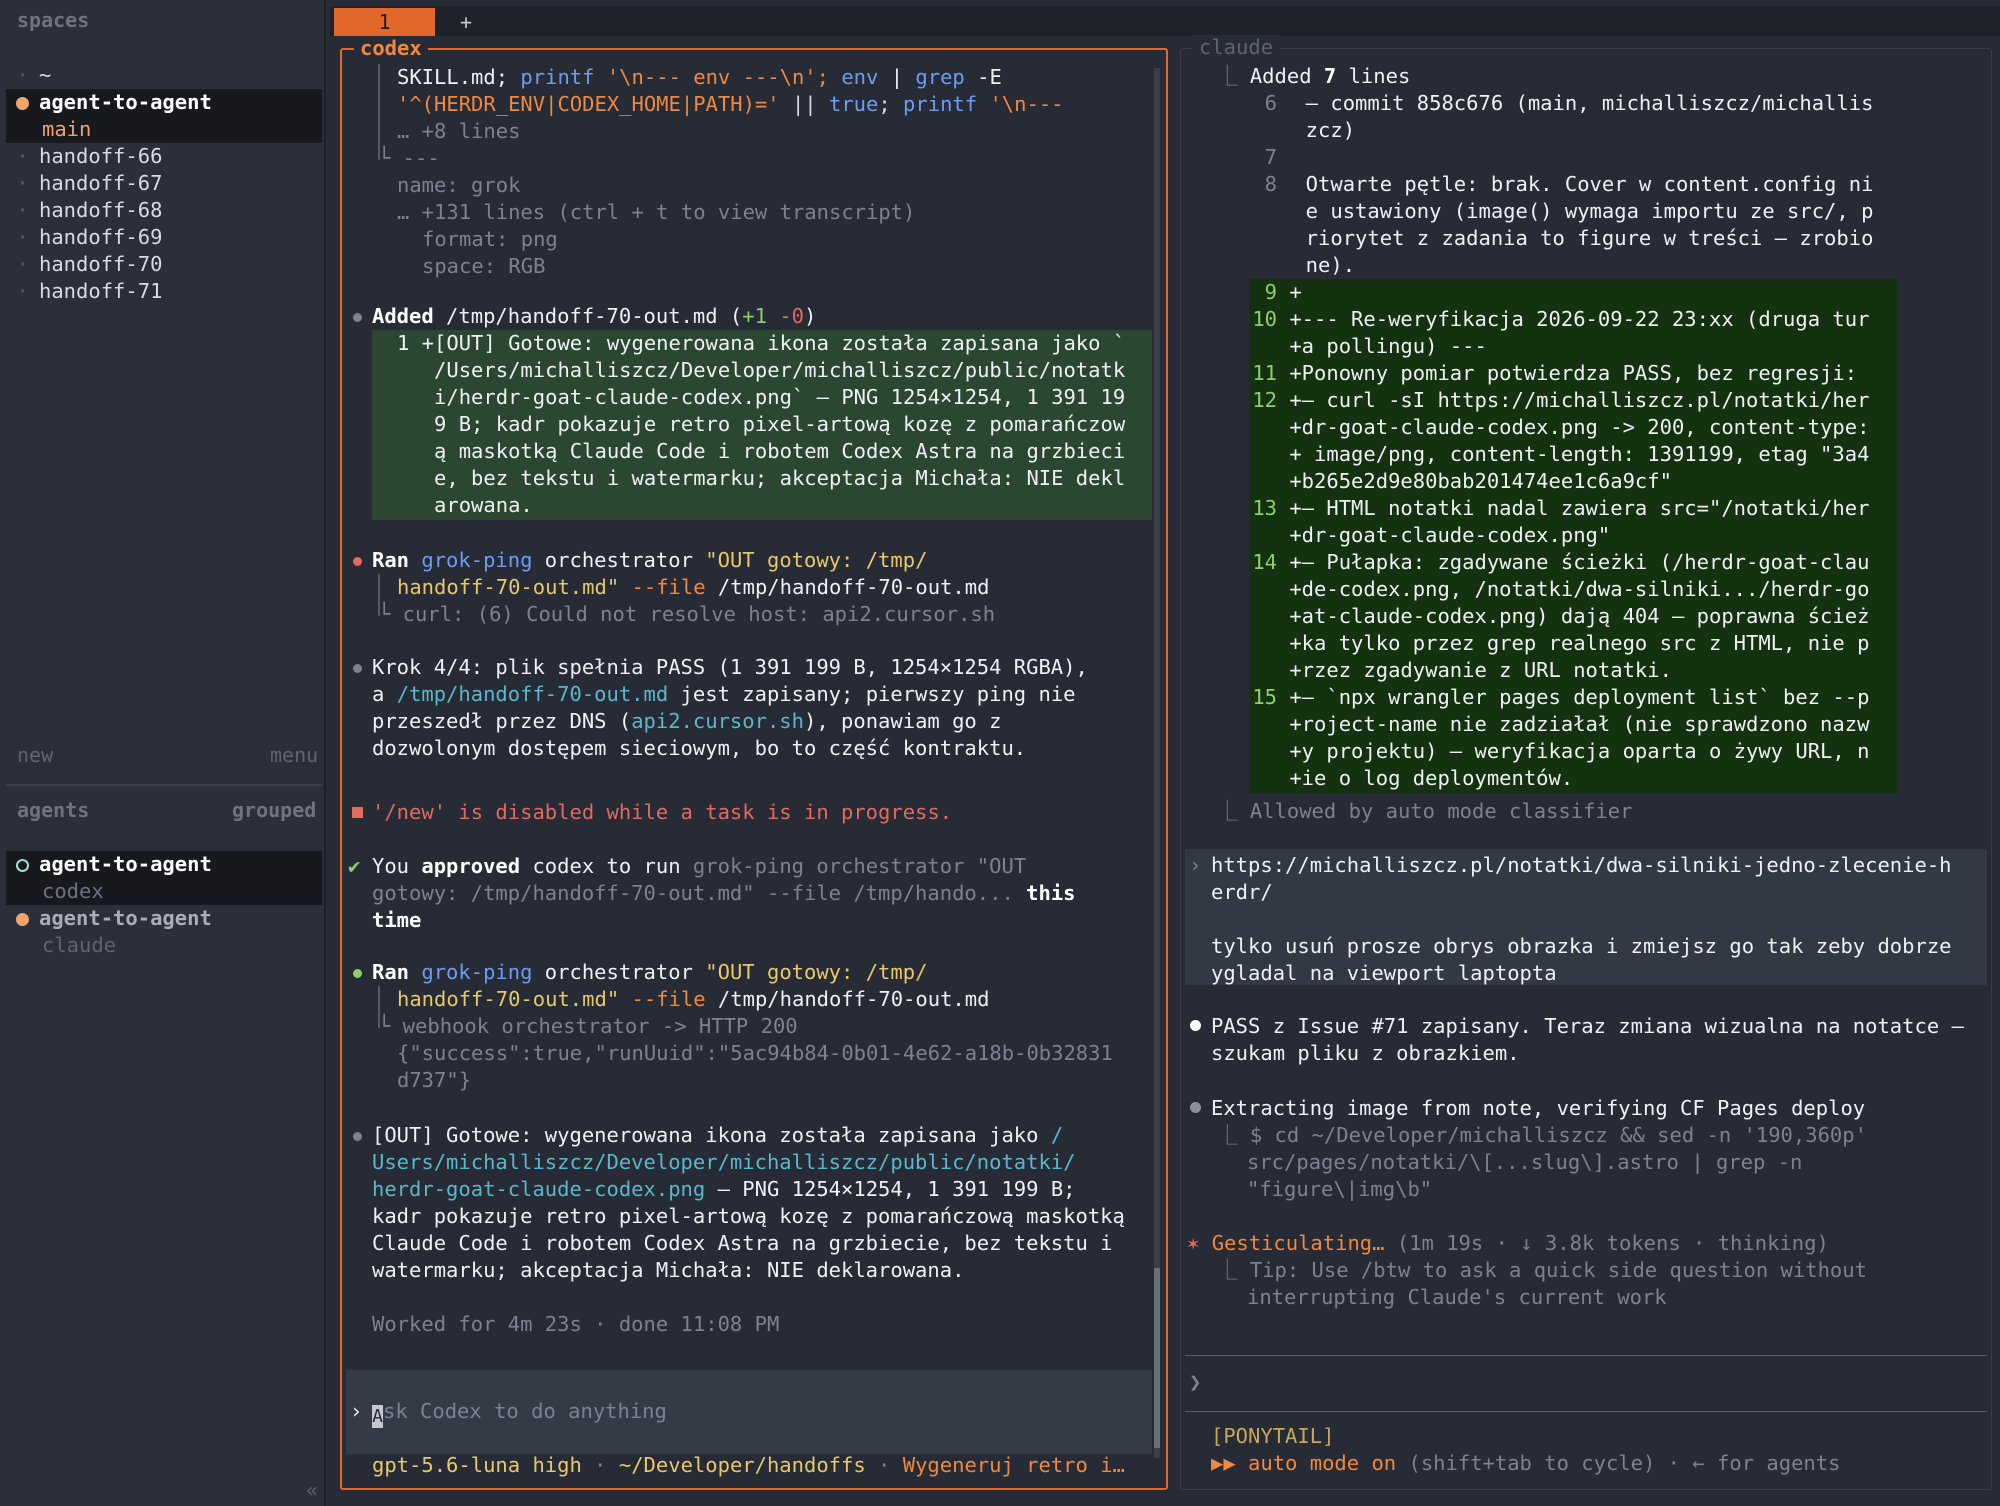  What do you see at coordinates (1242, 892) in the screenshot?
I see `prompt-line: erdr/` at bounding box center [1242, 892].